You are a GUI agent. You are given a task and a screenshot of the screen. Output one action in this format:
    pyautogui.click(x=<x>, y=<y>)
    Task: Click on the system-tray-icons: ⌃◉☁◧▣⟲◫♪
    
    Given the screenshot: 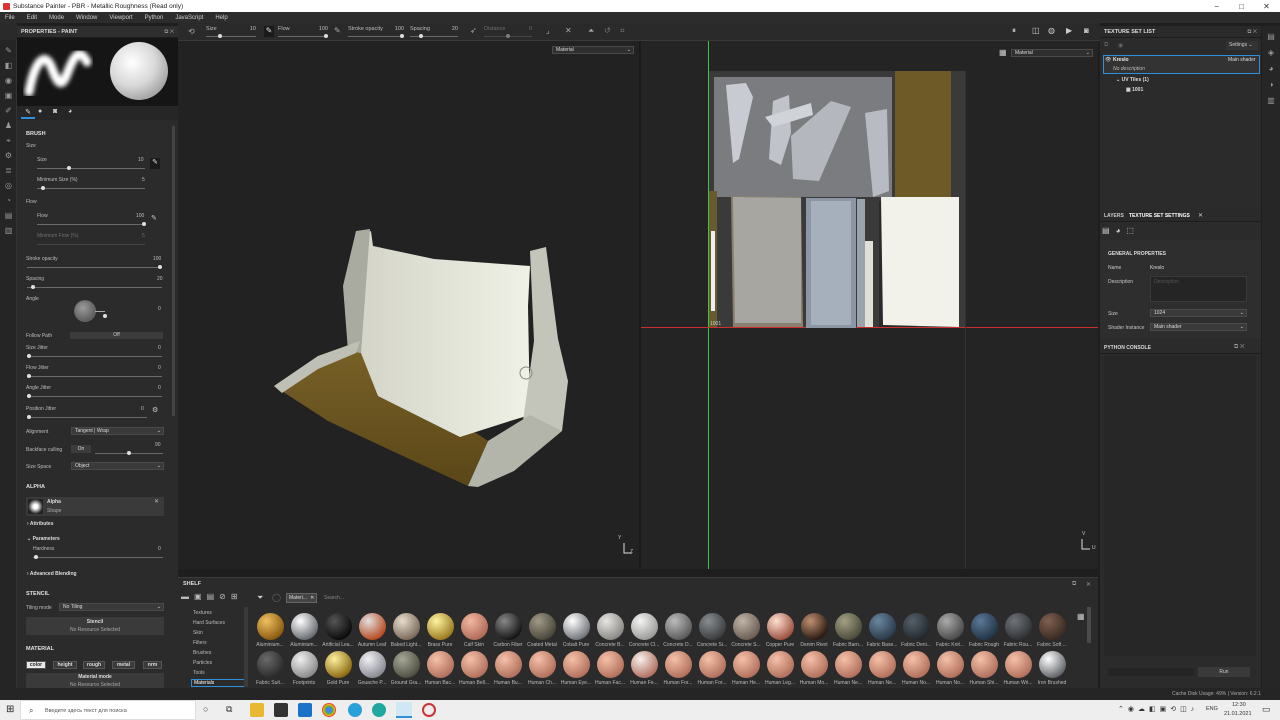 What is the action you would take?
    pyautogui.click(x=1158, y=709)
    